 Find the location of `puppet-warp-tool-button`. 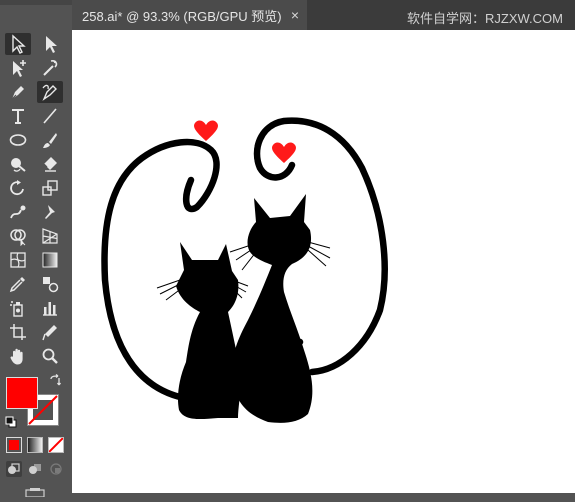

puppet-warp-tool-button is located at coordinates (50, 212).